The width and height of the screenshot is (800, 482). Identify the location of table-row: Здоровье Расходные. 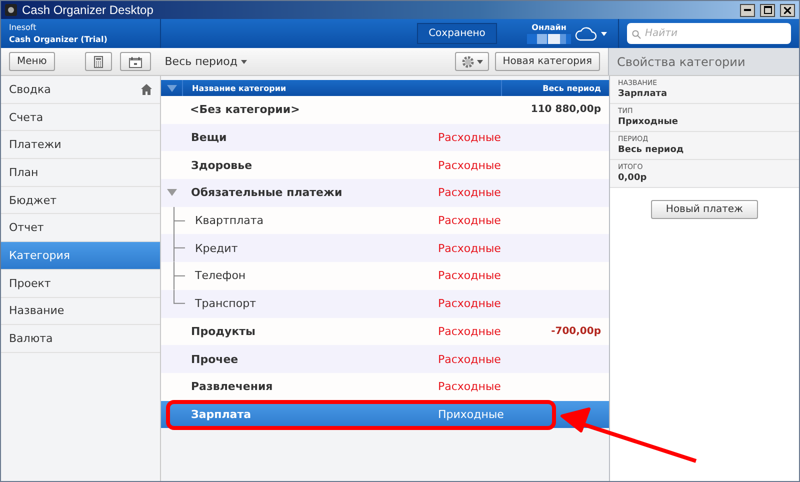
(385, 165).